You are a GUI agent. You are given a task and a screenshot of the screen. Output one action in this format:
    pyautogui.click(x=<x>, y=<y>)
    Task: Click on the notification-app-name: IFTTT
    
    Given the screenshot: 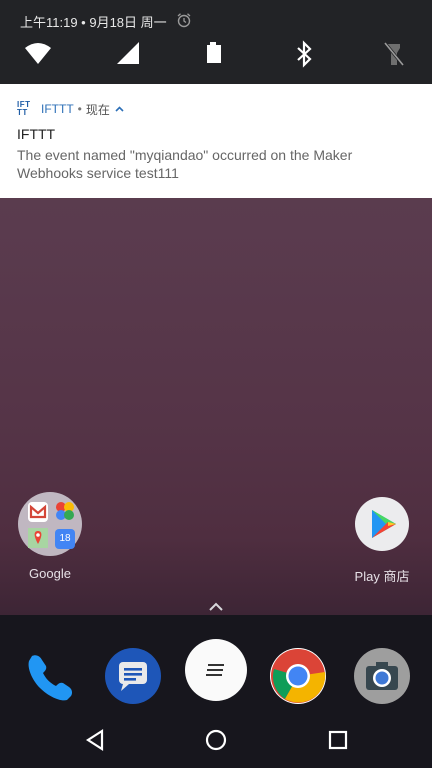 What is the action you would take?
    pyautogui.click(x=57, y=109)
    